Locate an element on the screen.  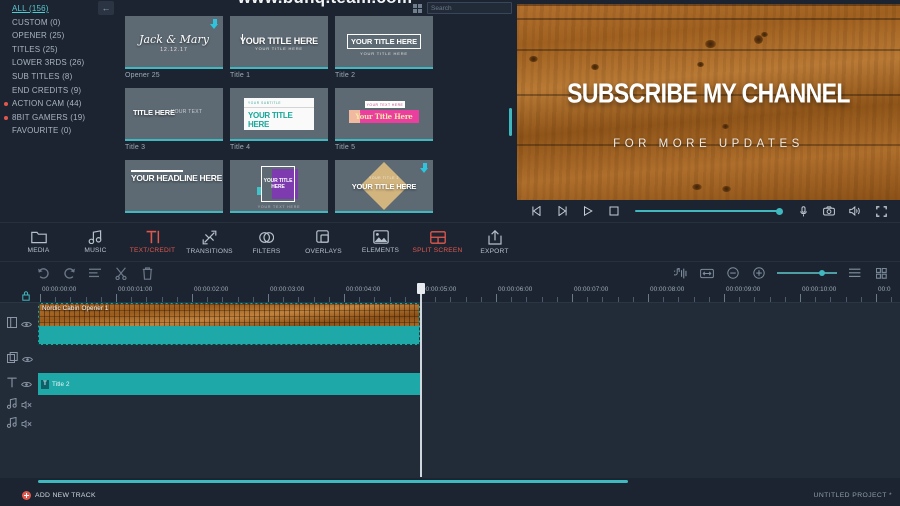
sidebar-category: ACTION CAM (44) is located at coordinates (60, 104).